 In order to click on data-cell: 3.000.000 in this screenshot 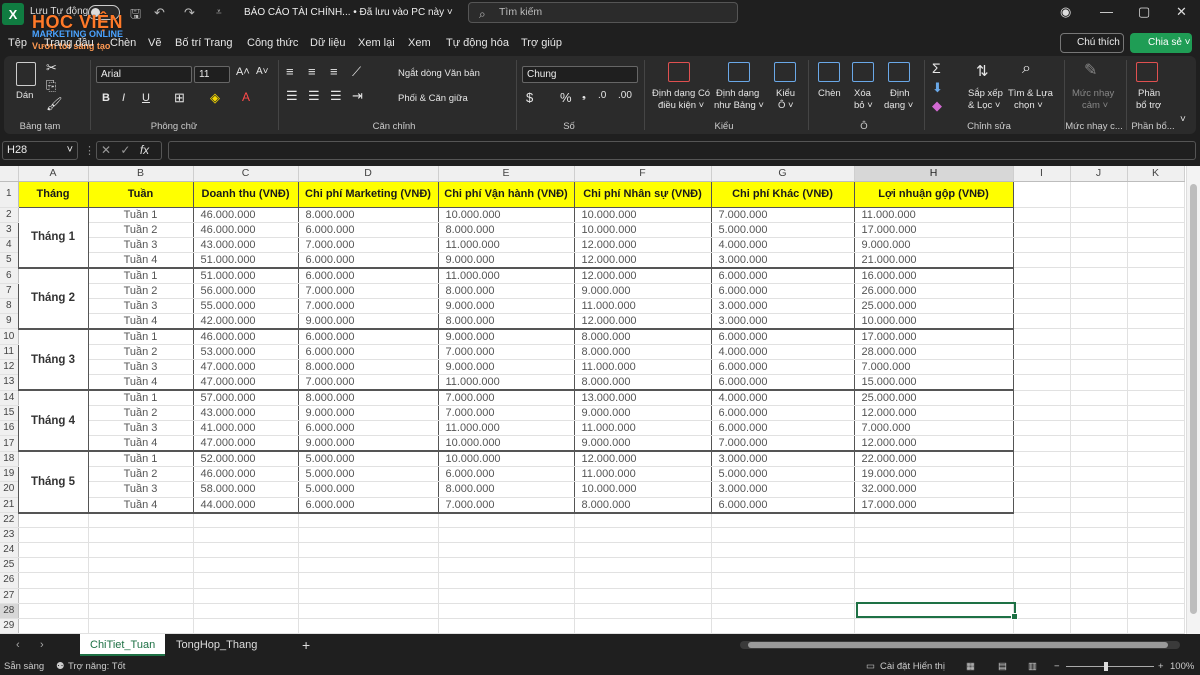, I will do `click(782, 260)`.